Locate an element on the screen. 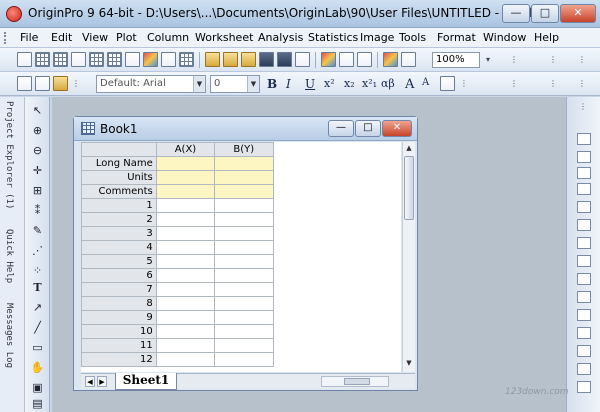 Image resolution: width=600 pixels, height=412 pixels. magnifier-icon is located at coordinates (42, 83).